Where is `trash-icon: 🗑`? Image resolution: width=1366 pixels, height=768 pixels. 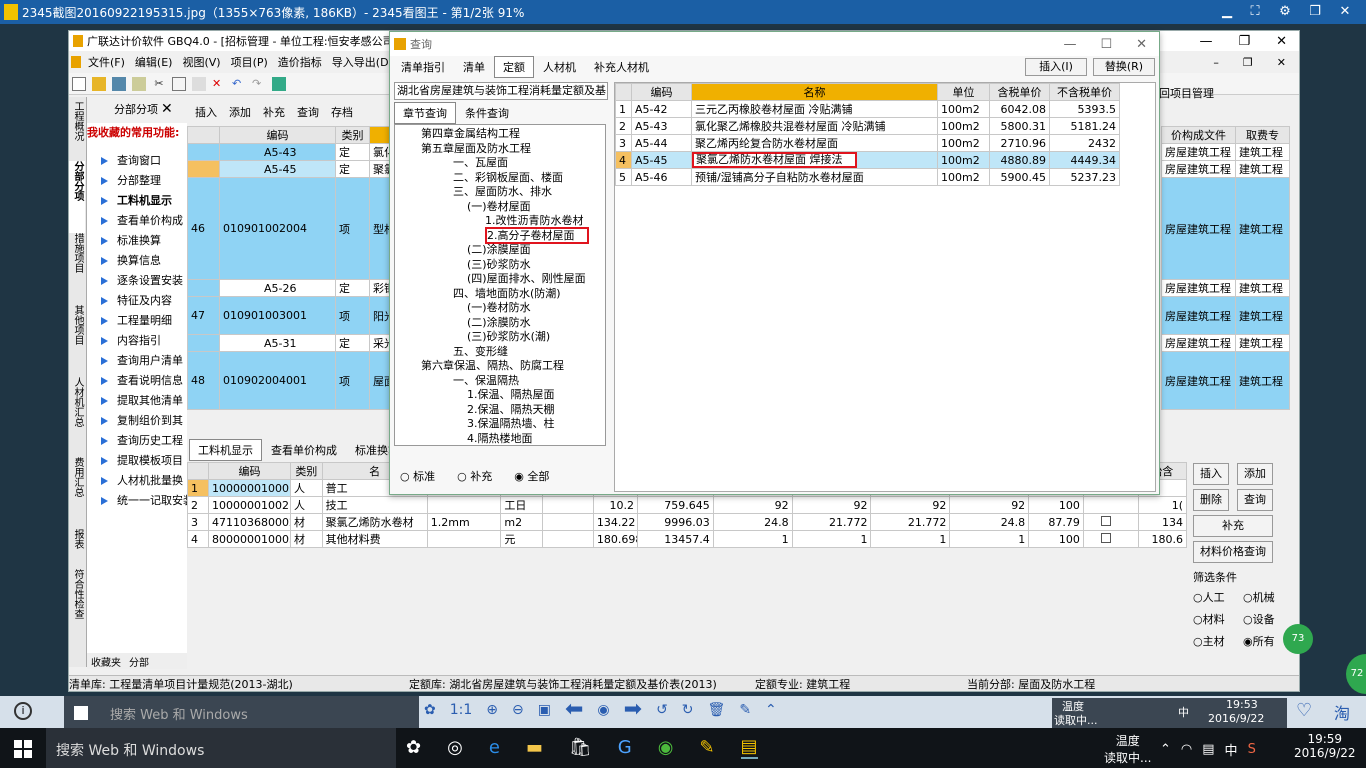
trash-icon: 🗑 is located at coordinates (717, 710).